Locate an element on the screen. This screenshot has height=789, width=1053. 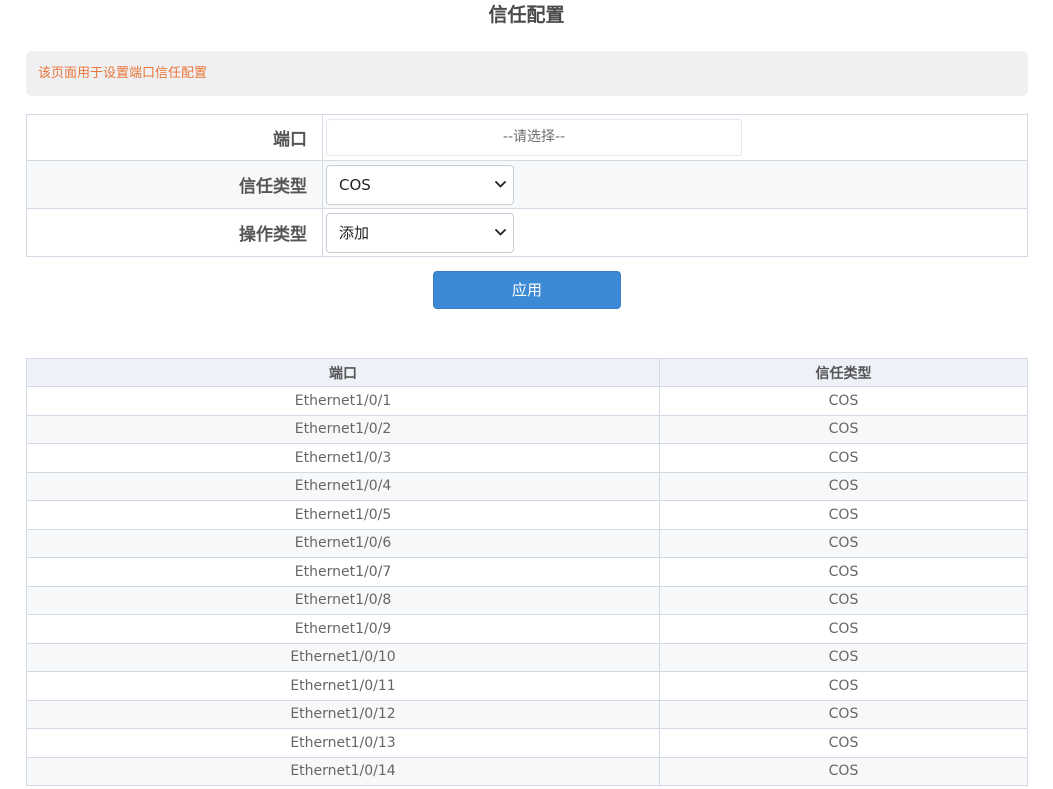
operation-type-cell: 添加 is located at coordinates (675, 232).